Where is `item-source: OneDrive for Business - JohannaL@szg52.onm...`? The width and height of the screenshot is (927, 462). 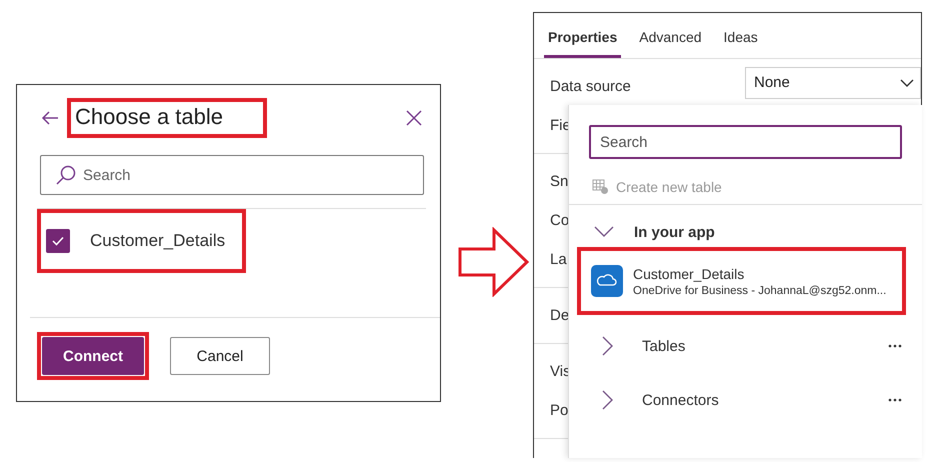
item-source: OneDrive for Business - JohannaL@szg52.onm... is located at coordinates (759, 290).